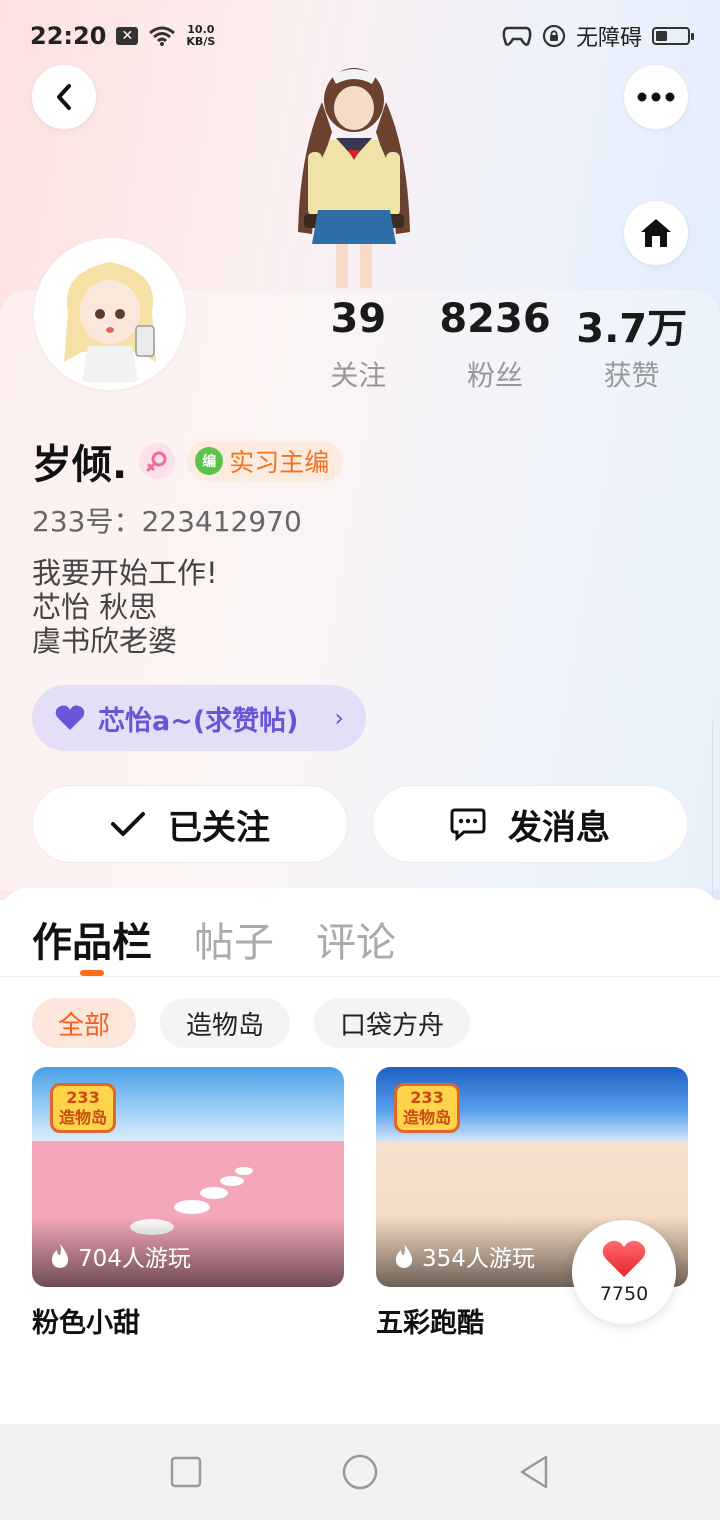  What do you see at coordinates (95, 607) in the screenshot?
I see `bio-line: 芯怡 秋思` at bounding box center [95, 607].